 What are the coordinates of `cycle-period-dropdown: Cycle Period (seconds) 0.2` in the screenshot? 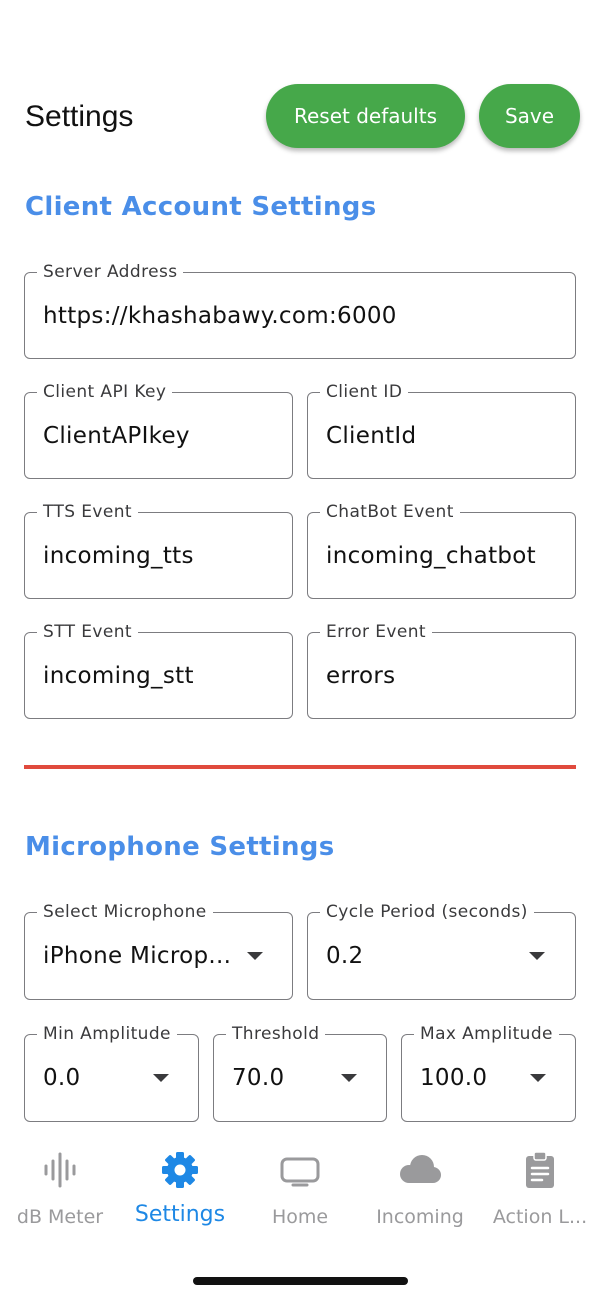 It's located at (441, 950).